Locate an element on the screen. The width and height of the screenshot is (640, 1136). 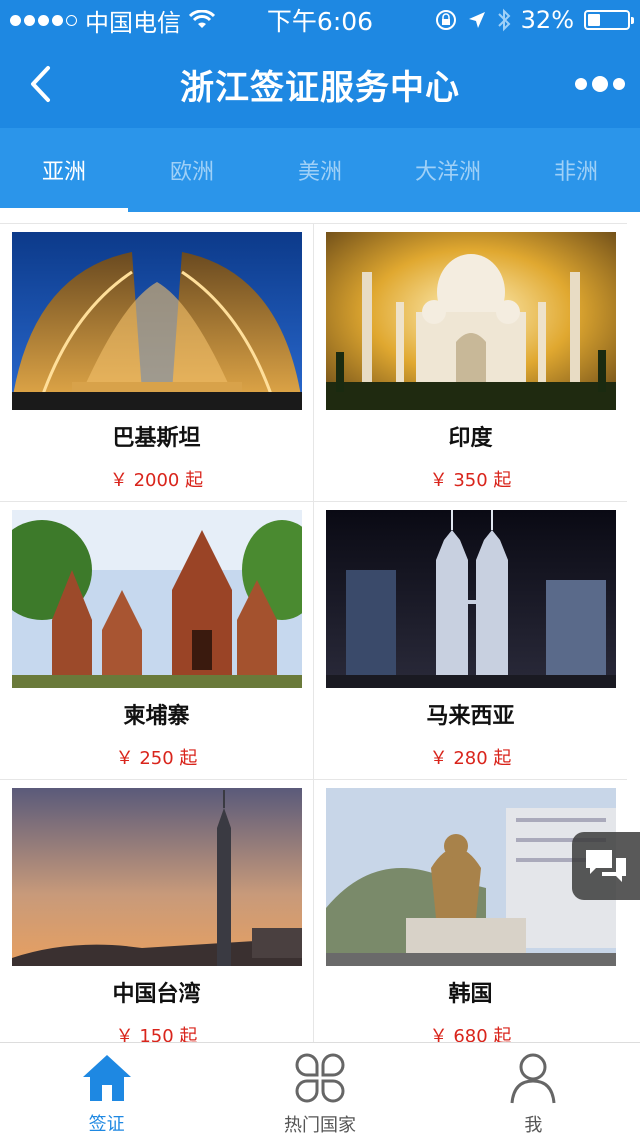
country-card-taiwan: 中国台湾 ￥ 150 起 is located at coordinates (156, 911).